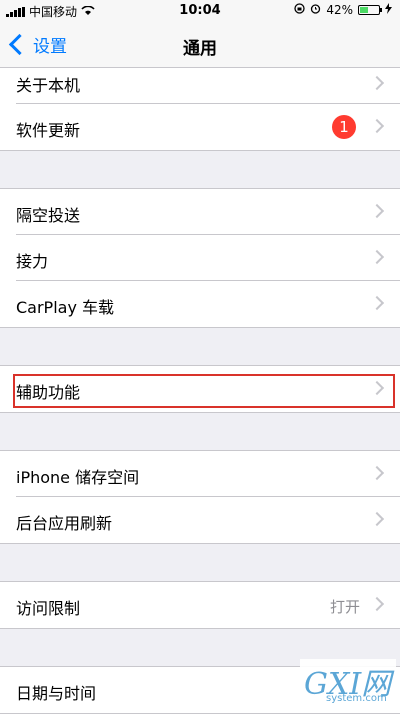  I want to click on status-bar: 中国移动 10:04 42%, so click(200, 11).